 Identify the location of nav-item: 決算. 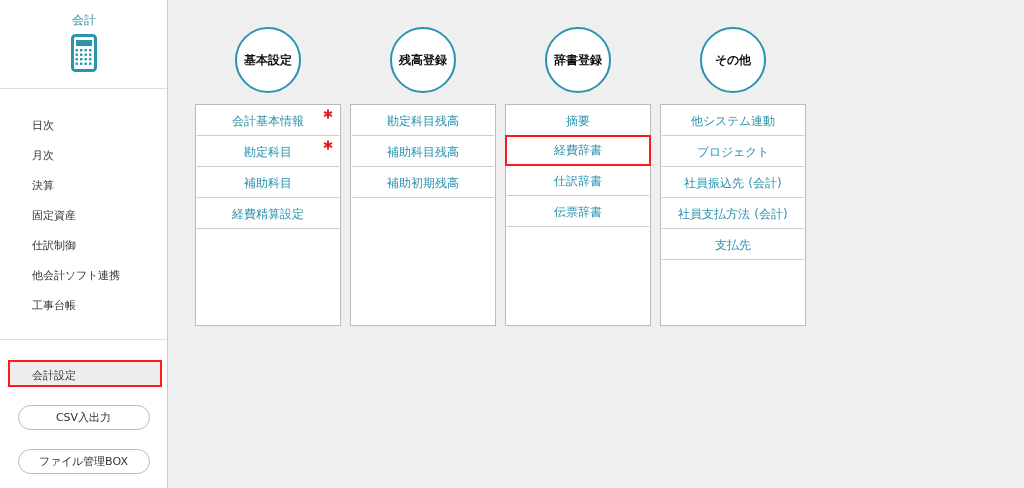
(83, 186).